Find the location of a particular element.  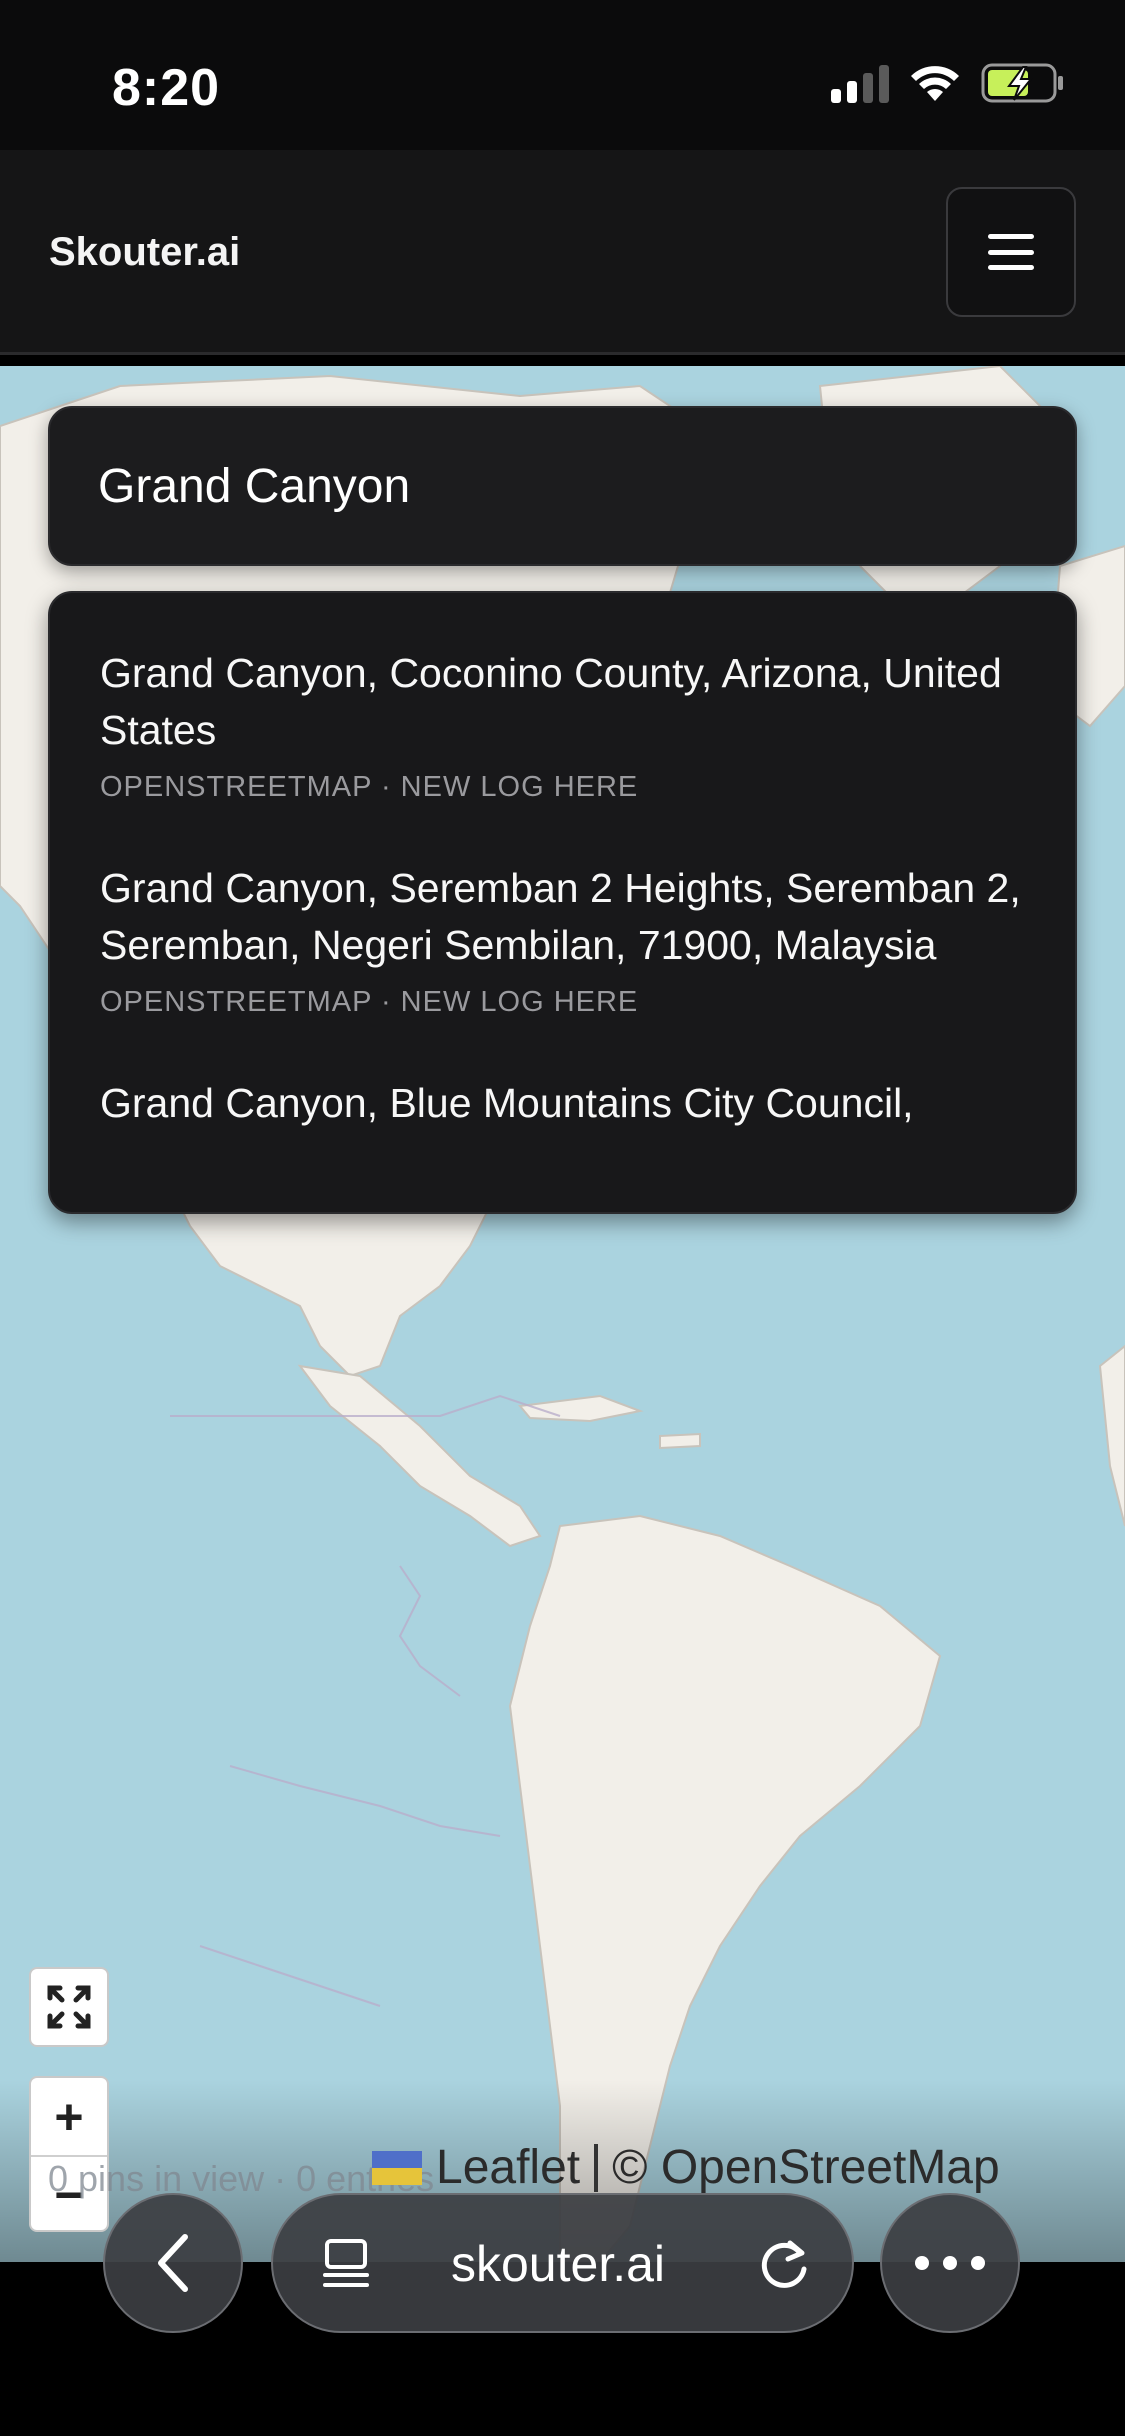

leaflet-link: Leaflet is located at coordinates (508, 2167).